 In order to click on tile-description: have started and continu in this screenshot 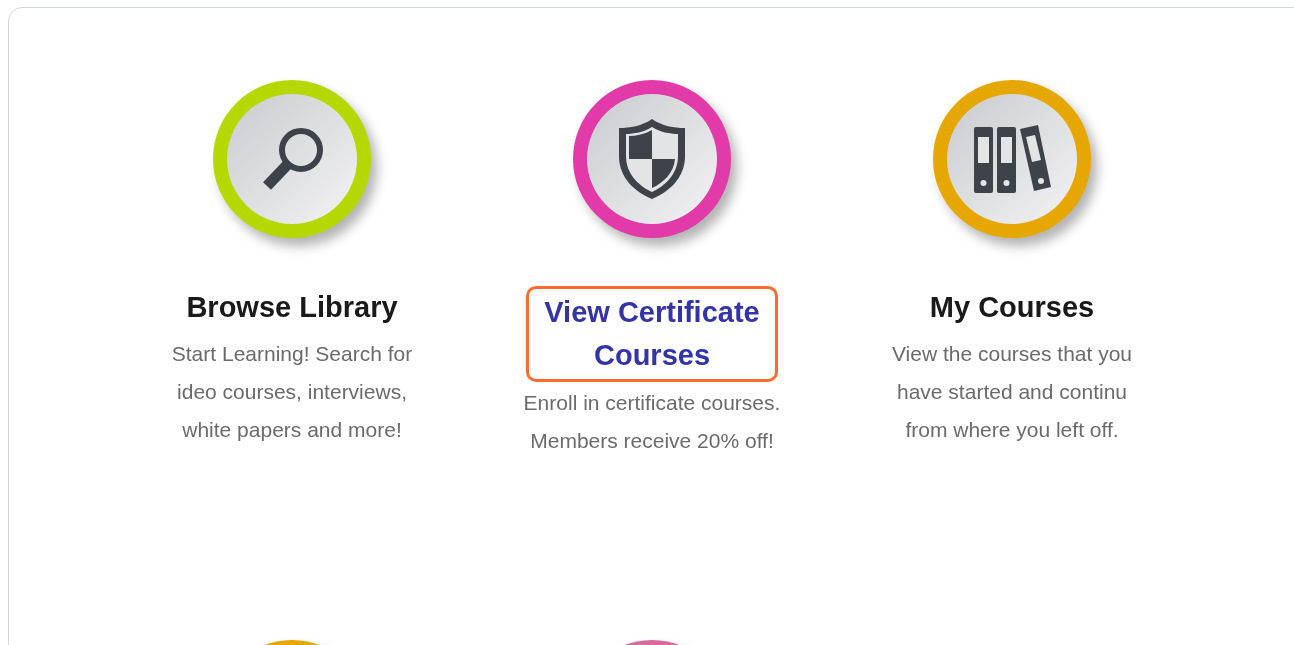, I will do `click(1012, 392)`.